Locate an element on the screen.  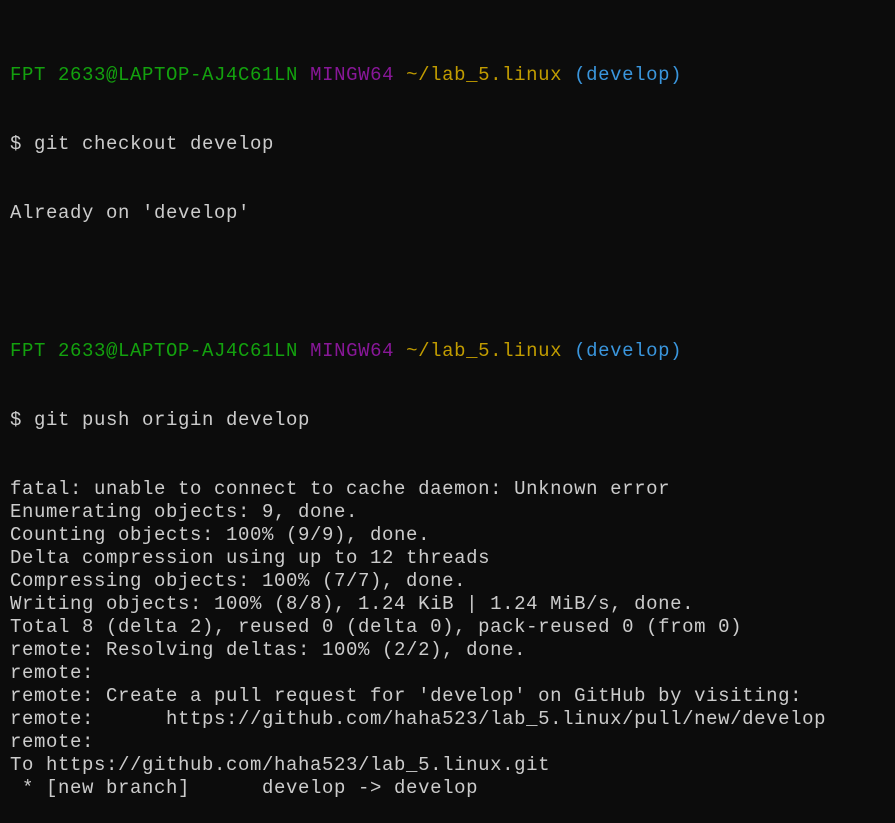
output-line: Enumerating objects: 9, done. is located at coordinates (184, 512).